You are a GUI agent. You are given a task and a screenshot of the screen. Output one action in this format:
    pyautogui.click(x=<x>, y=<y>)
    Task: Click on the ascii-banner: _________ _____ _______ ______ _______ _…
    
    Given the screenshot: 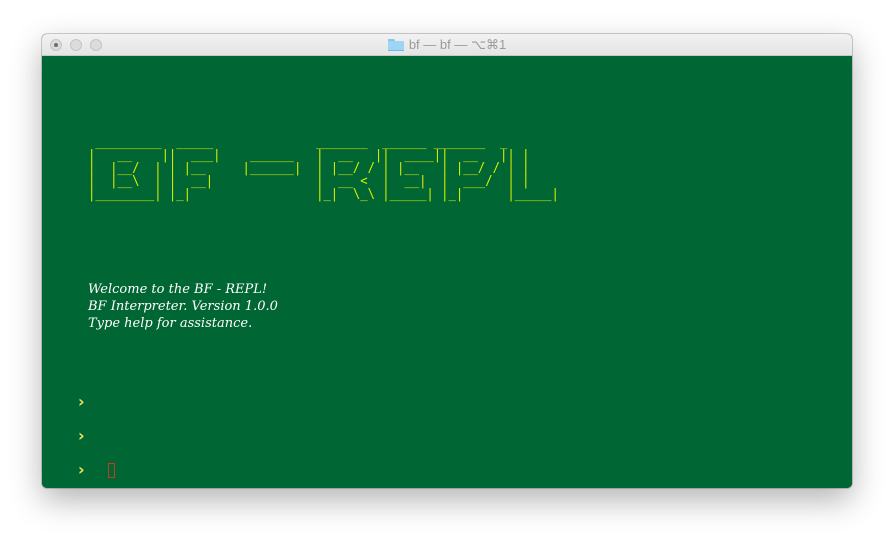 What is the action you would take?
    pyautogui.click(x=323, y=168)
    